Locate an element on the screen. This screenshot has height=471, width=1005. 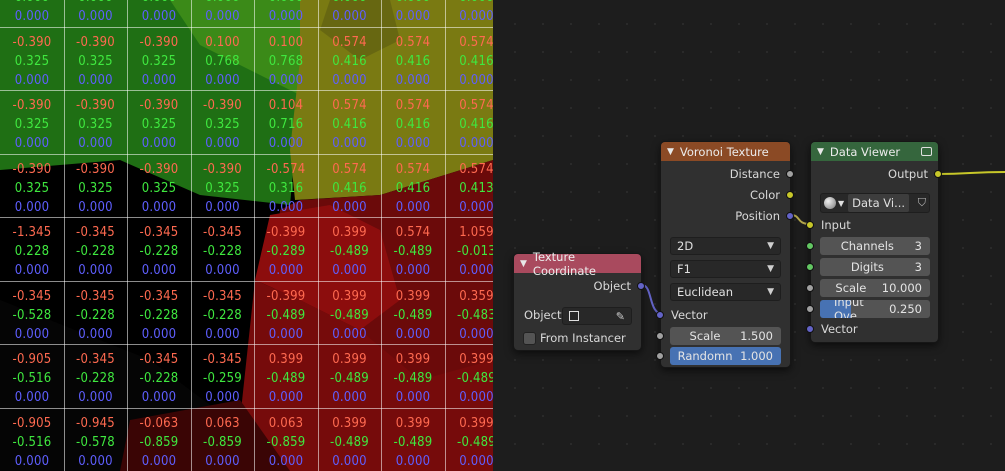
data-cell: -0.345 -0.228 0.000 is located at coordinates (96, 251).